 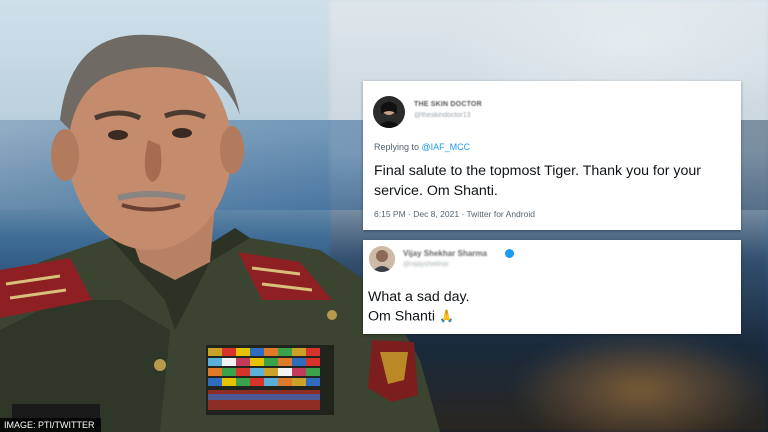 I want to click on tweet-line: Om Shanti, so click(x=402, y=316).